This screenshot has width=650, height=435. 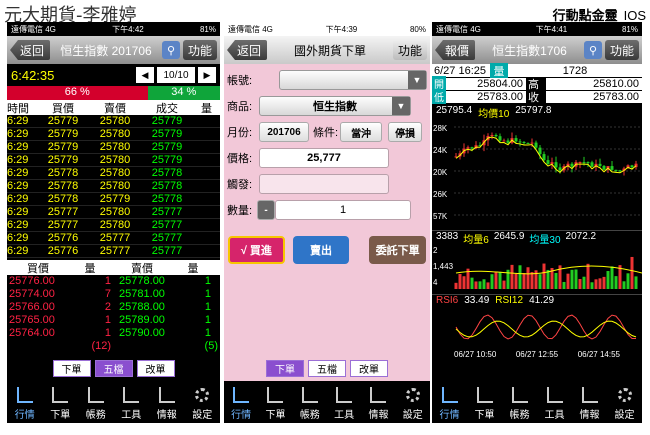 I want to click on condition-select: 當沖, so click(x=361, y=132).